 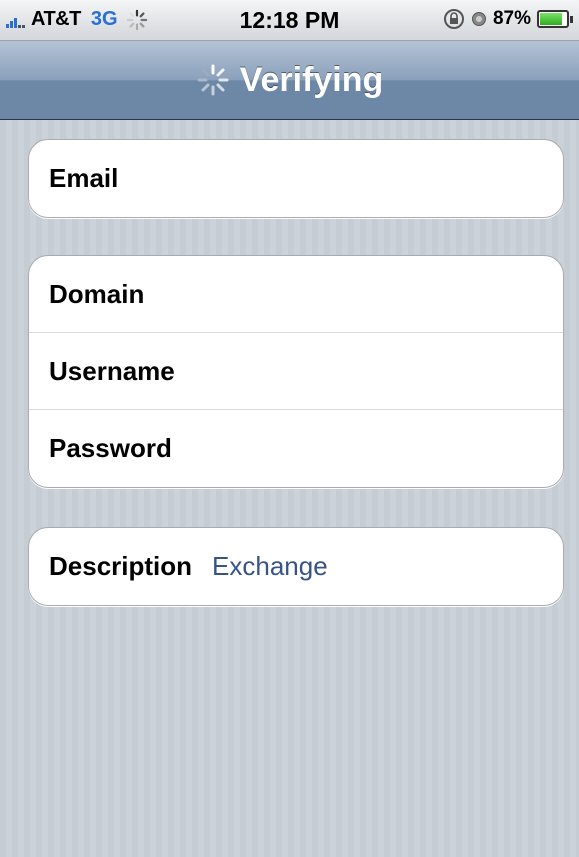 I want to click on description-value: Exchange, so click(x=270, y=566).